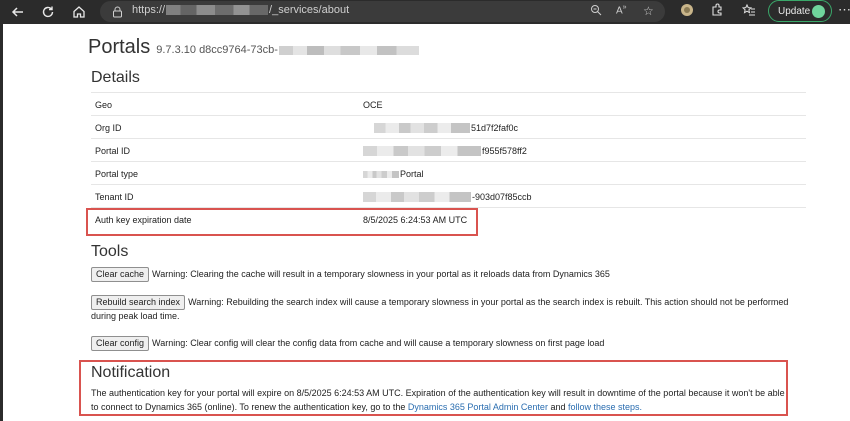  I want to click on blurred-version-suffix, so click(348, 50).